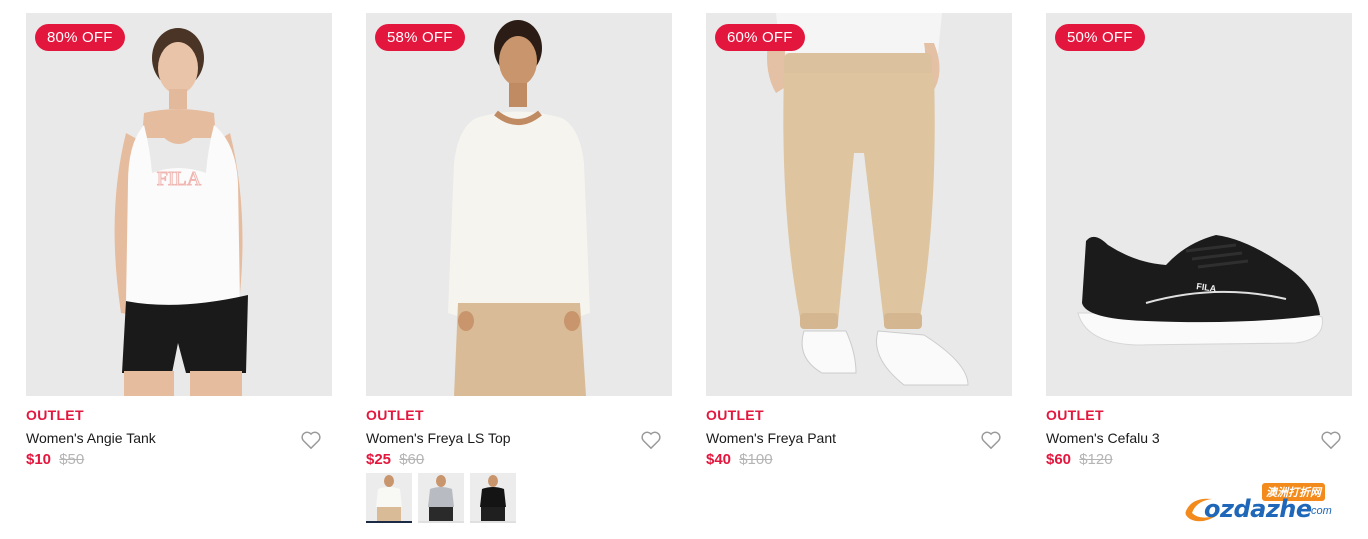  What do you see at coordinates (55, 459) in the screenshot?
I see `price-row: $10 $50` at bounding box center [55, 459].